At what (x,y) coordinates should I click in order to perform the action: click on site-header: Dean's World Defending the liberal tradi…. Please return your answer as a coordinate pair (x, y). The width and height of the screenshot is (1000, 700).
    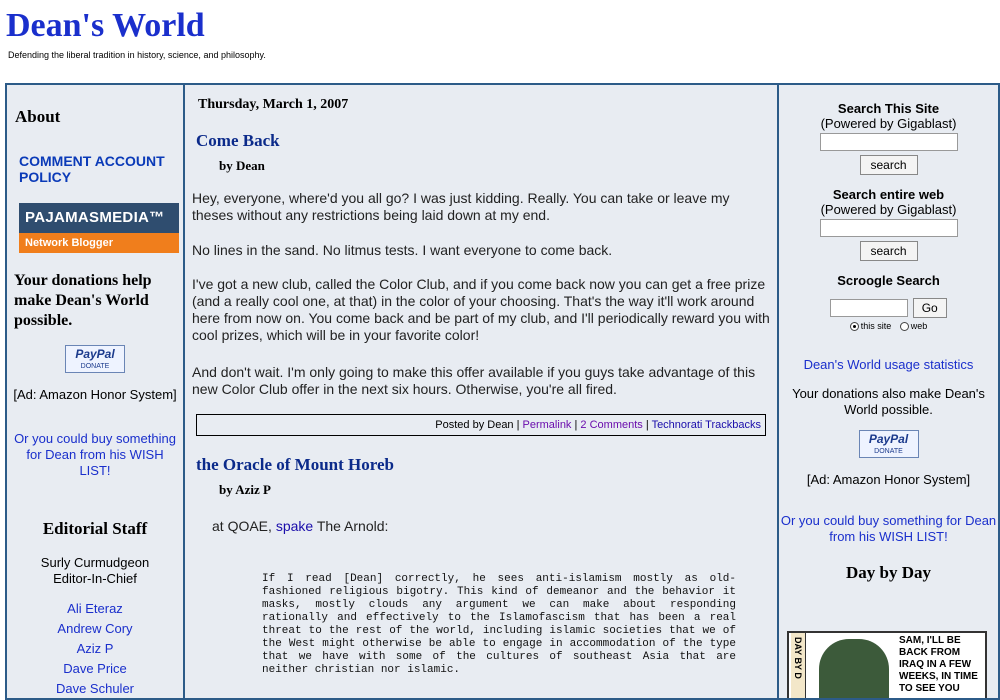
    Looking at the image, I should click on (500, 41).